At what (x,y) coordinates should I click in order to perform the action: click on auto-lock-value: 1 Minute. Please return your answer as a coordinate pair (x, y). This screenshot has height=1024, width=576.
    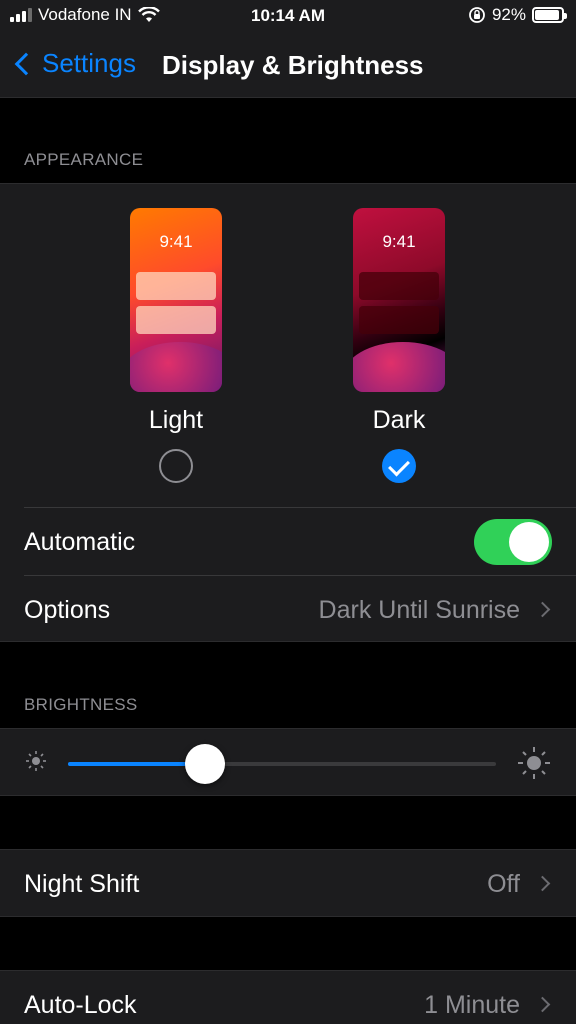
    Looking at the image, I should click on (472, 1005).